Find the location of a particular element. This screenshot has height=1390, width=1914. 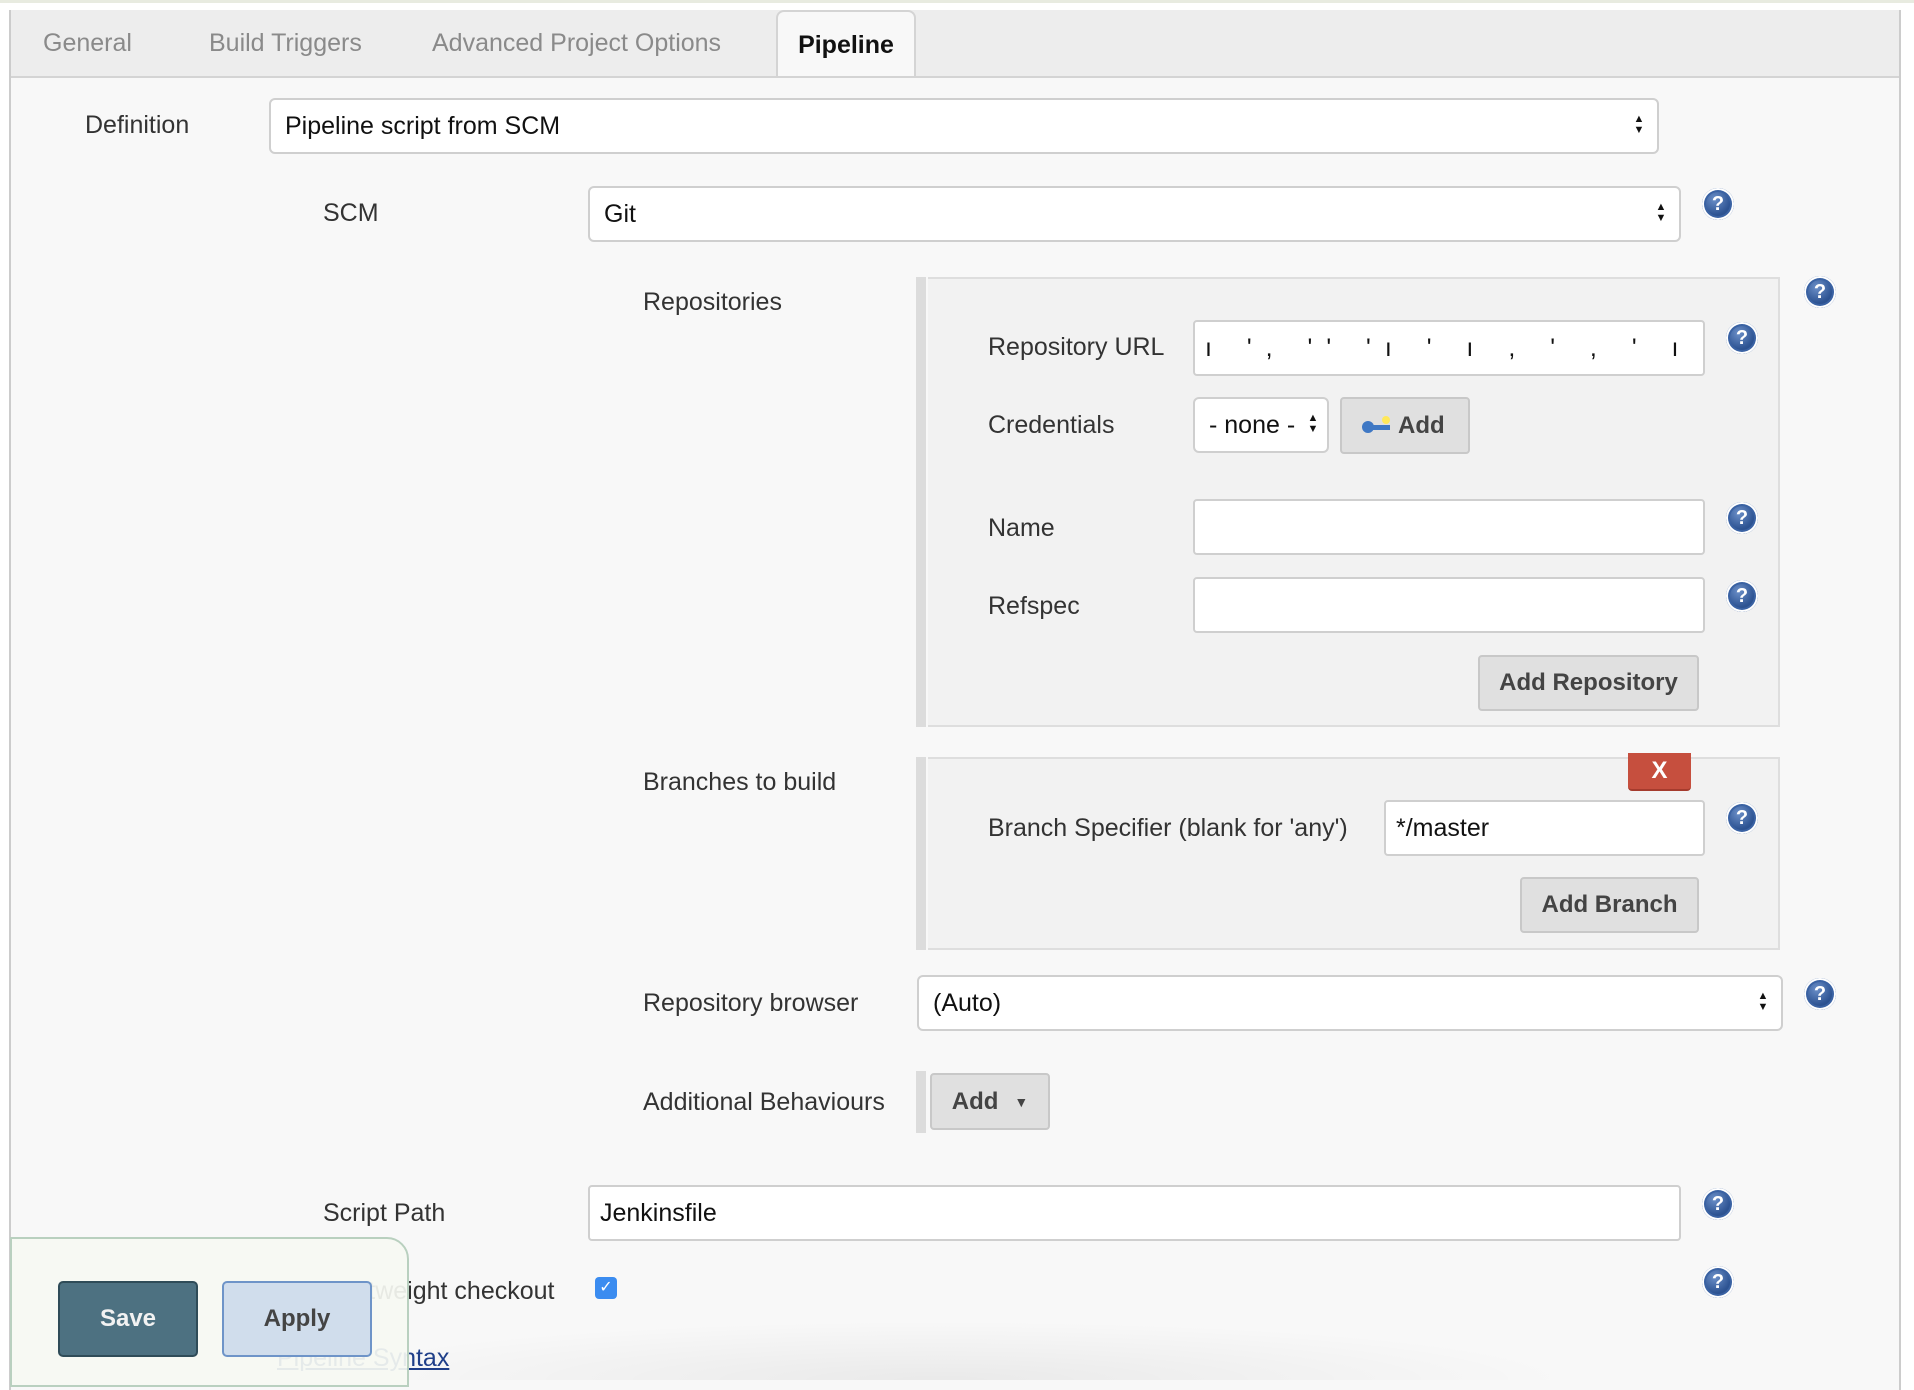

key-icon is located at coordinates (1377, 424).